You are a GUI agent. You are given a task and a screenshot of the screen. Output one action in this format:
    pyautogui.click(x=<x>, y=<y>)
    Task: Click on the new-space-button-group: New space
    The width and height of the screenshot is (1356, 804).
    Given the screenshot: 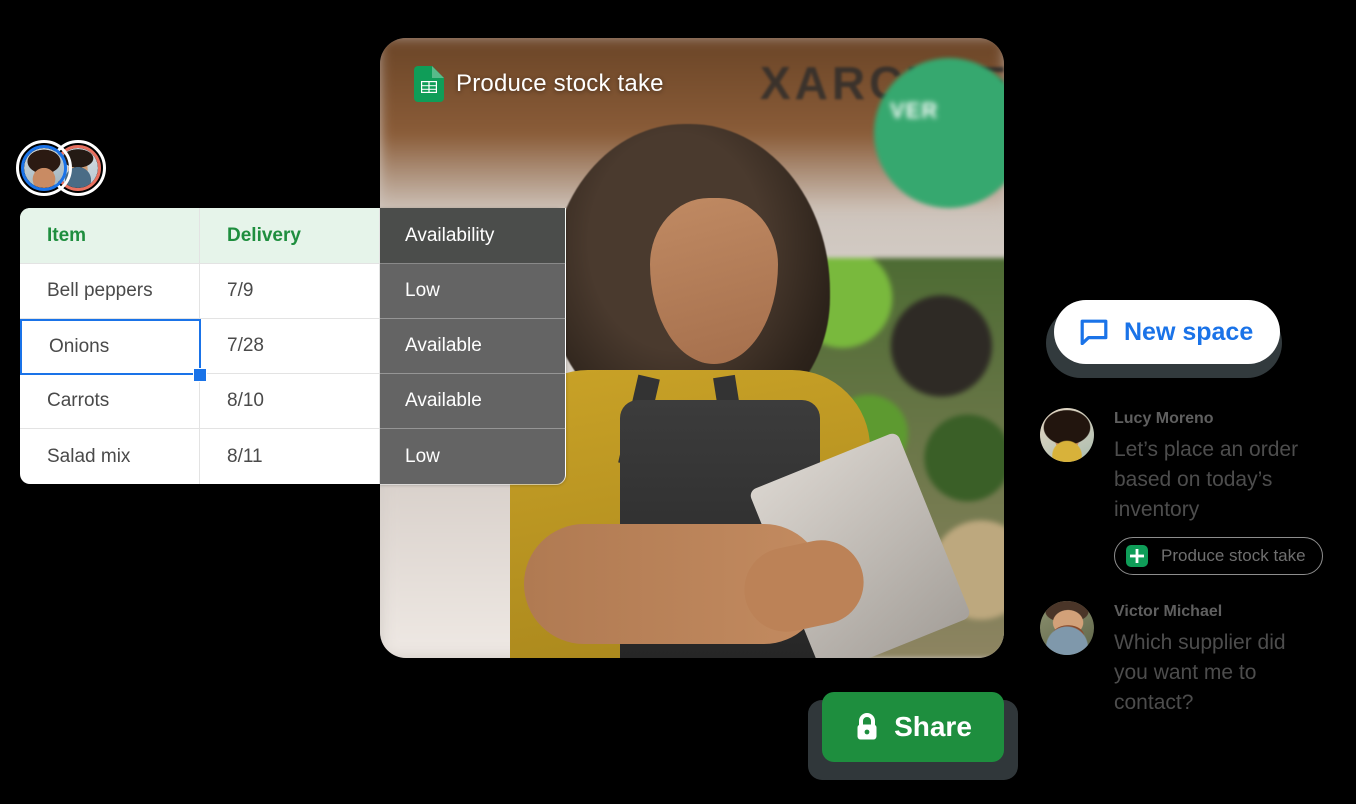 What is the action you would take?
    pyautogui.click(x=1168, y=343)
    